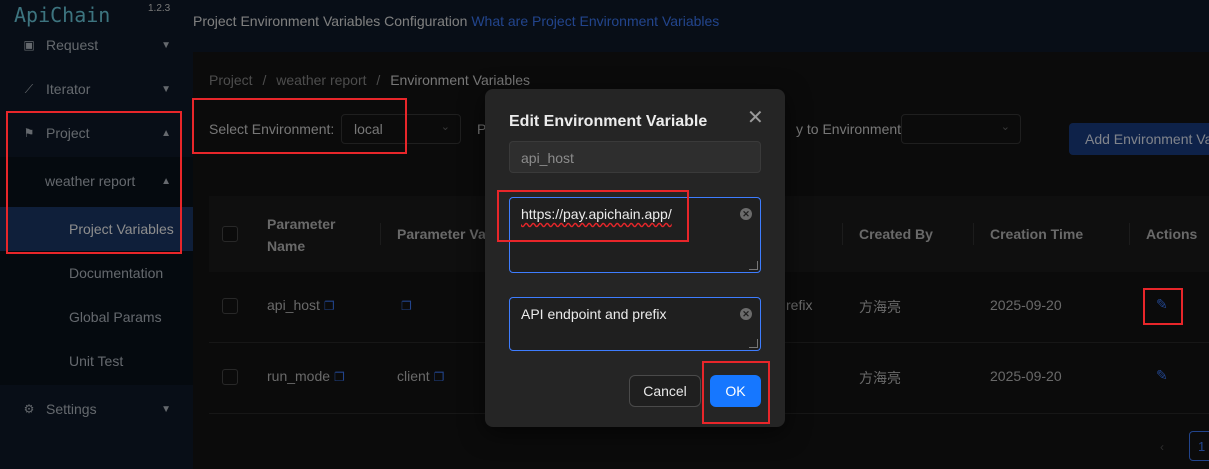 This screenshot has width=1209, height=469. What do you see at coordinates (635, 157) in the screenshot?
I see `variable-name-field: api_host` at bounding box center [635, 157].